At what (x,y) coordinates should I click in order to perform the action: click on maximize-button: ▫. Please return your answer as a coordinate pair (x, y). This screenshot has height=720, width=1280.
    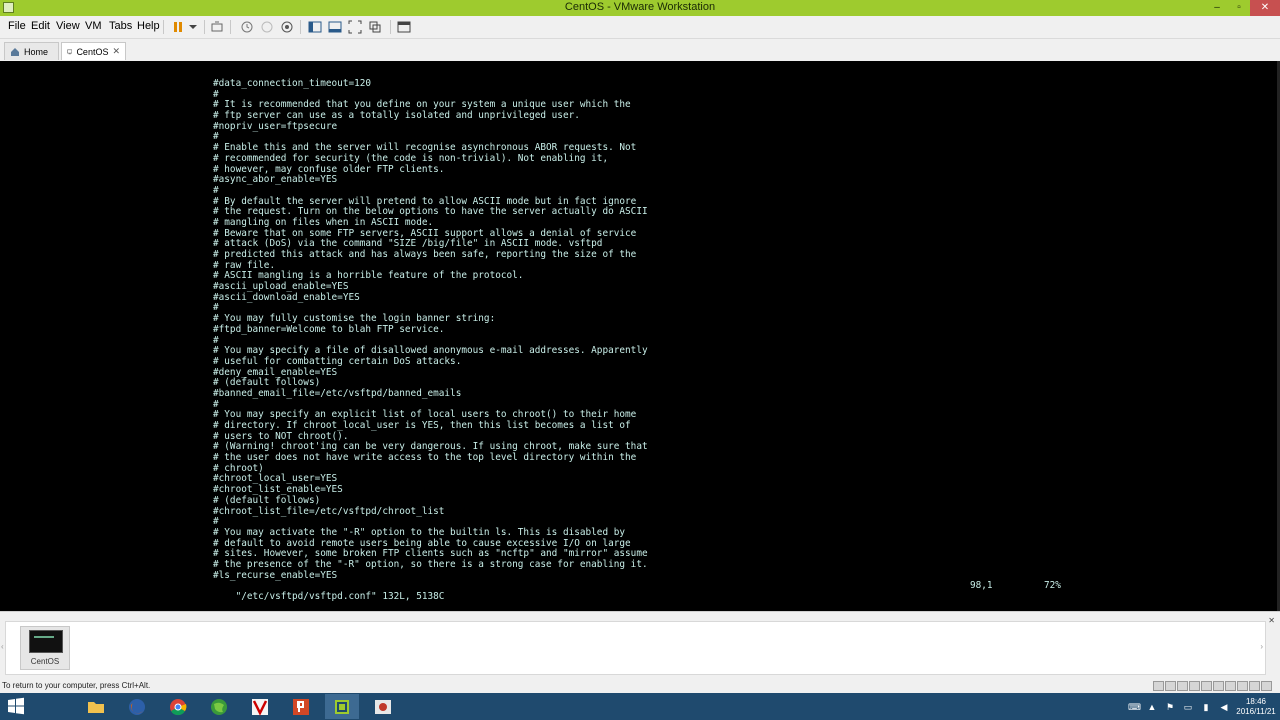
    Looking at the image, I should click on (1239, 8).